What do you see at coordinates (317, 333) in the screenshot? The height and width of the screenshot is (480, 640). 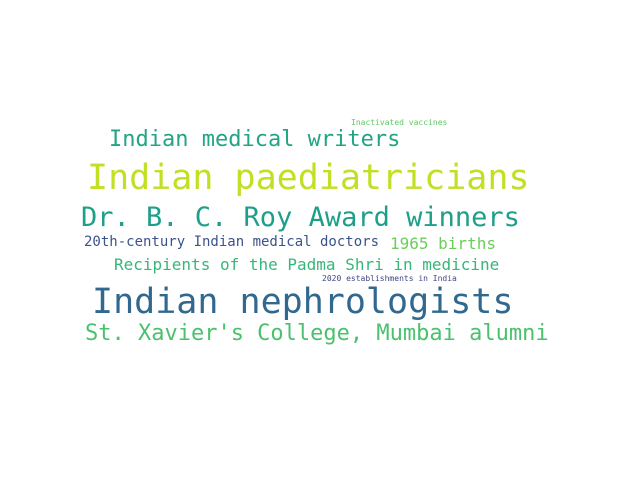 I see `word-st-xaviers-college-alumni: St. Xavier's College, Mumbai alumni` at bounding box center [317, 333].